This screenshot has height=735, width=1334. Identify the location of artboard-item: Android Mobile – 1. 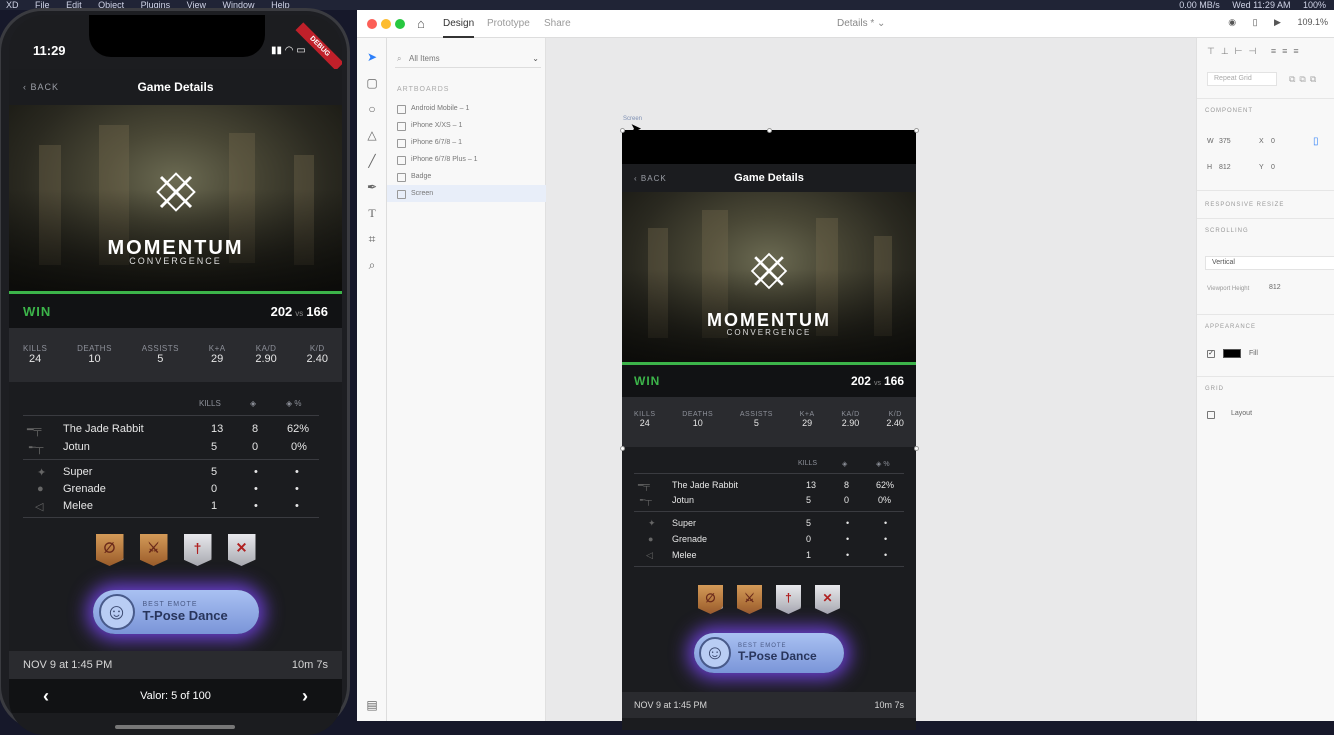
(466, 108).